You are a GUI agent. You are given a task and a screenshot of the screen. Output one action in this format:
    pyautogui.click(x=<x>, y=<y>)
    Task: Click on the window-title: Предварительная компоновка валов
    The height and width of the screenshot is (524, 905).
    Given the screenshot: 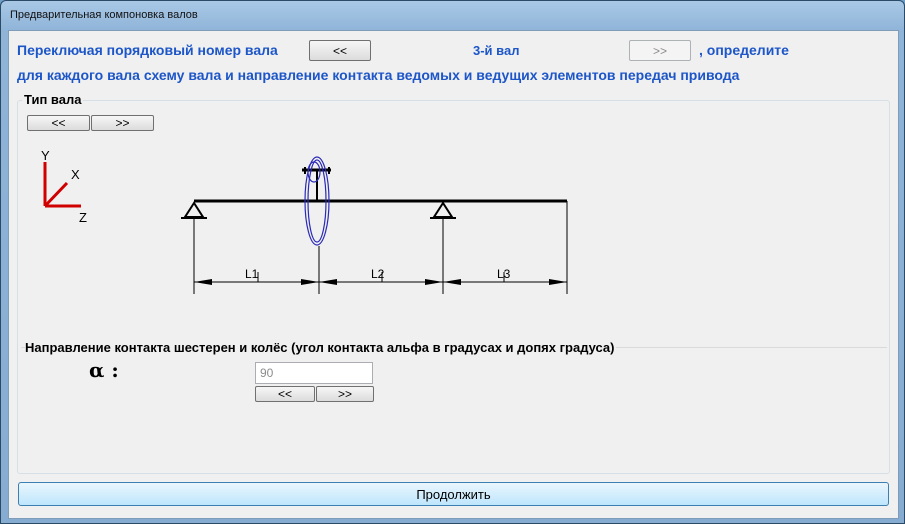 What is the action you would take?
    pyautogui.click(x=104, y=15)
    